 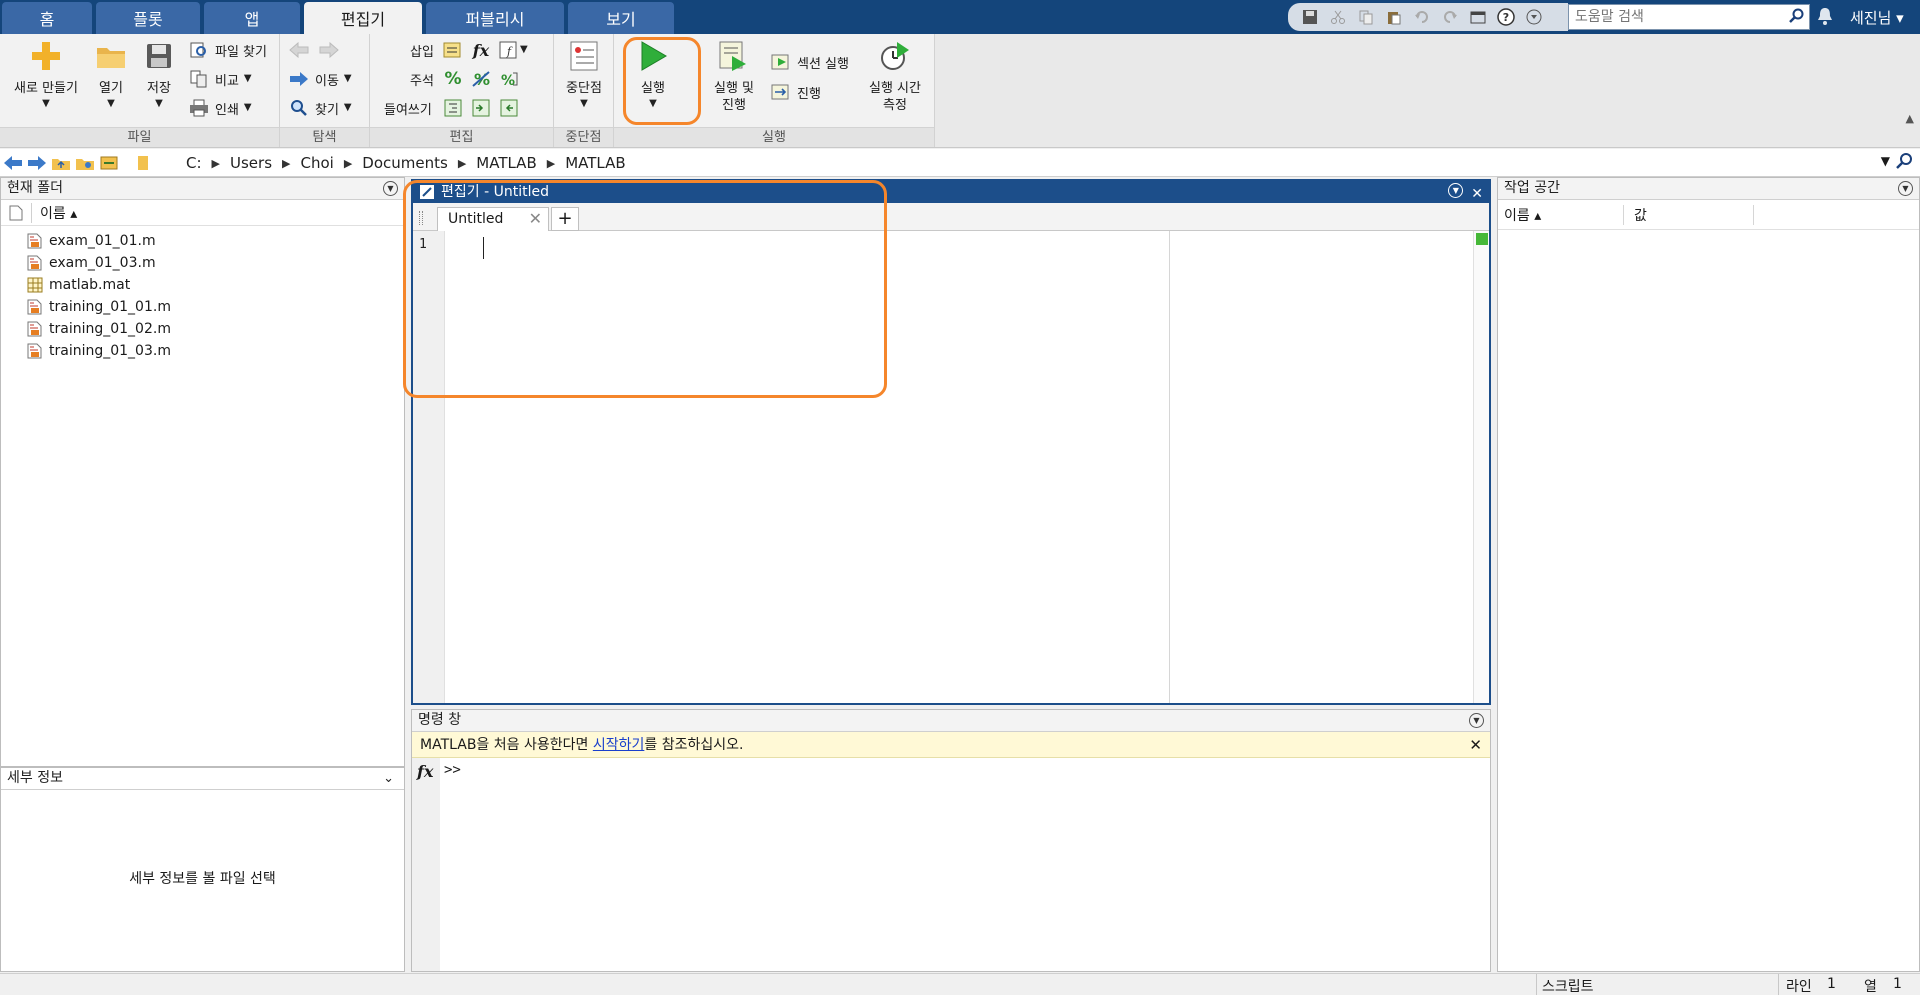 What do you see at coordinates (795, 92) in the screenshot?
I see `advance-button: 진행` at bounding box center [795, 92].